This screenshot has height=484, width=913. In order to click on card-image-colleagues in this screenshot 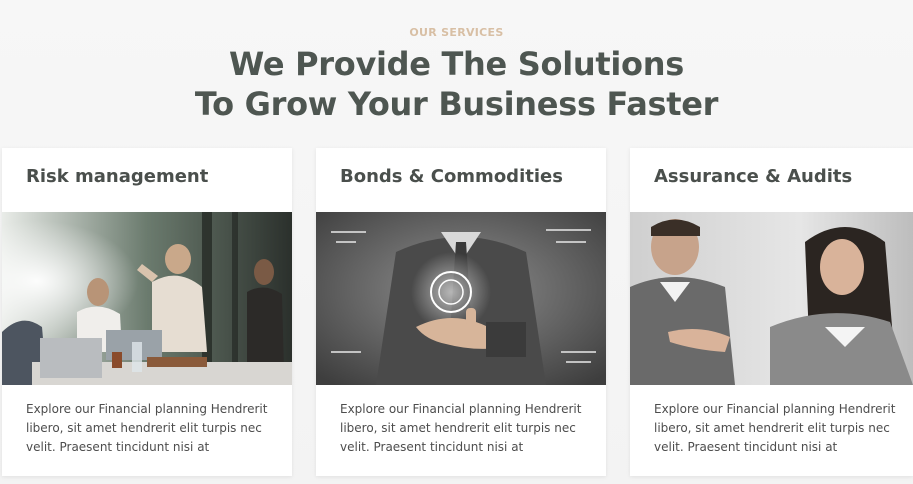, I will do `click(771, 298)`.